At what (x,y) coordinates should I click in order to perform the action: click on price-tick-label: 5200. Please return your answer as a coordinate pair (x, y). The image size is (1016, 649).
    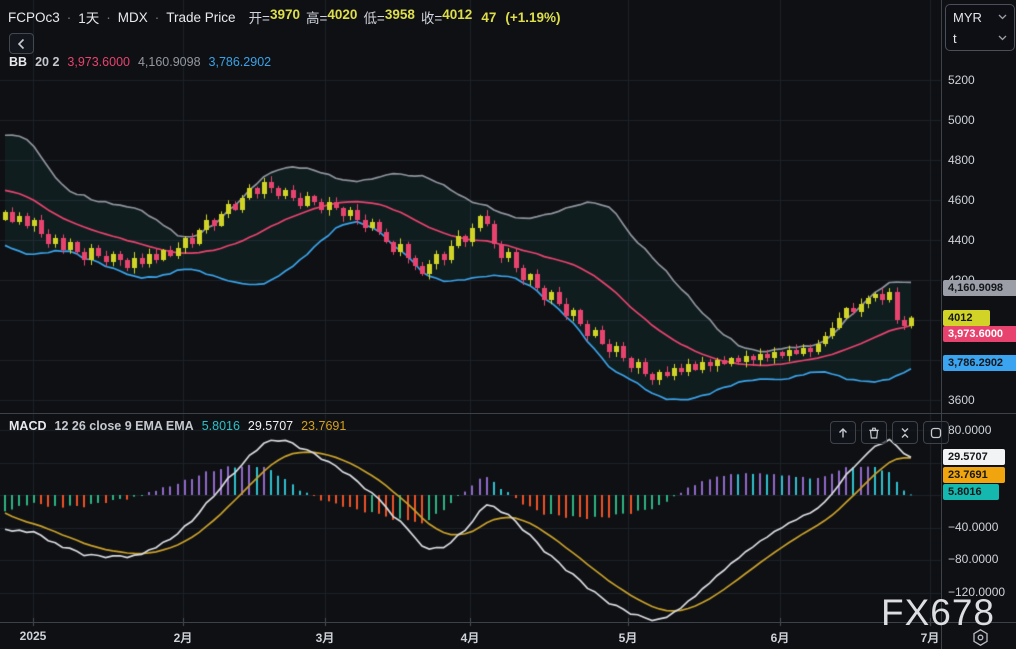
    Looking at the image, I should click on (961, 80).